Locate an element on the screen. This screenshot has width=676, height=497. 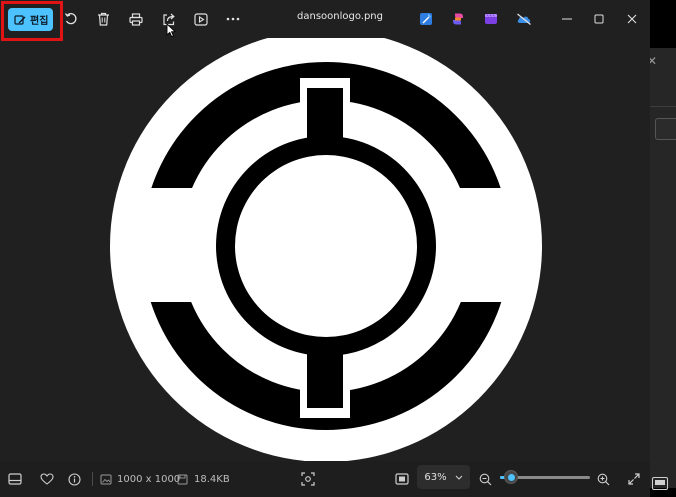
file-info-button is located at coordinates (74, 479).